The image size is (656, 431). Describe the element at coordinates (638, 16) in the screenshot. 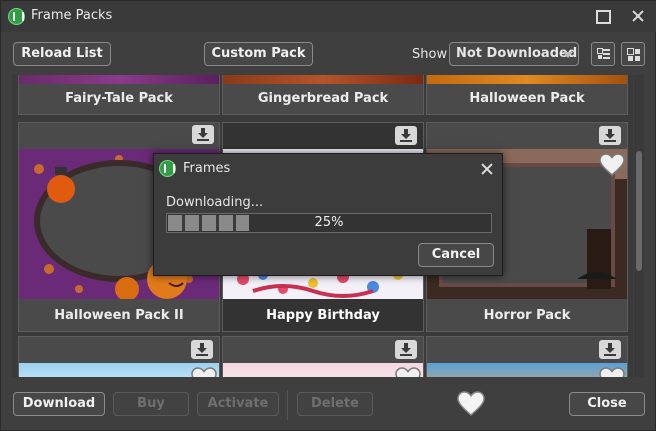

I see `close-window-button` at that location.